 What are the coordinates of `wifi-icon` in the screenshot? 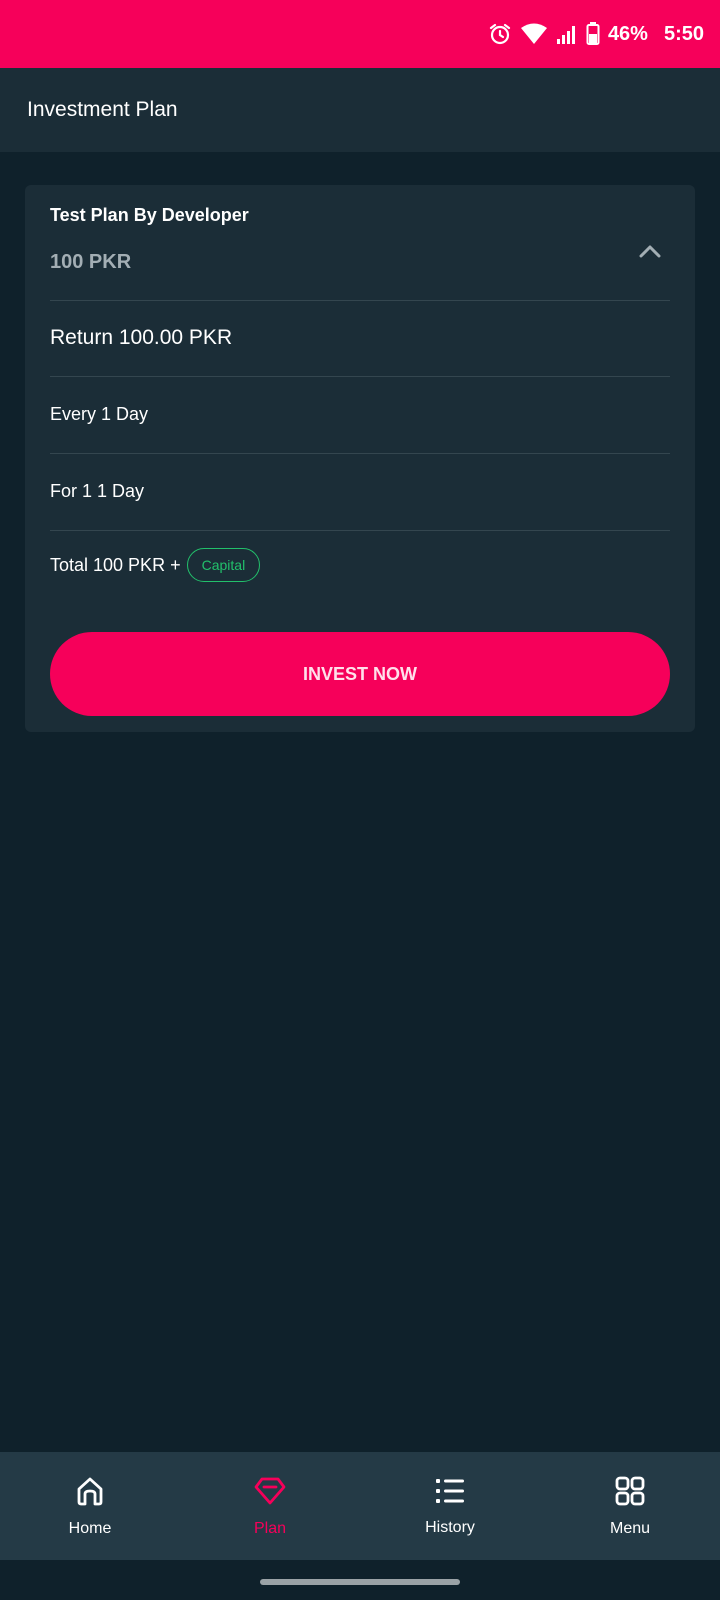 It's located at (534, 34).